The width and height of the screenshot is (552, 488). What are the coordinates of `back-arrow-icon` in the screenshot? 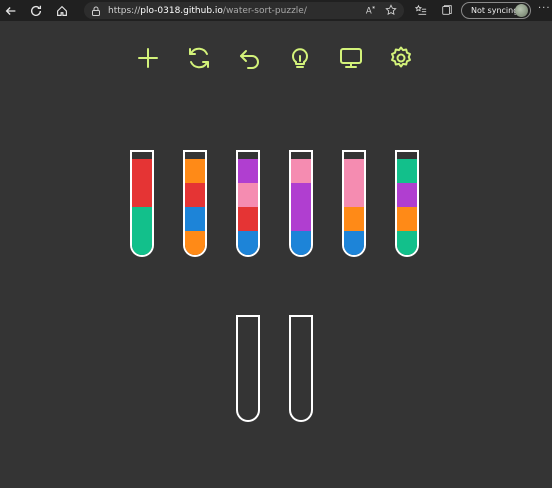 It's located at (10, 10).